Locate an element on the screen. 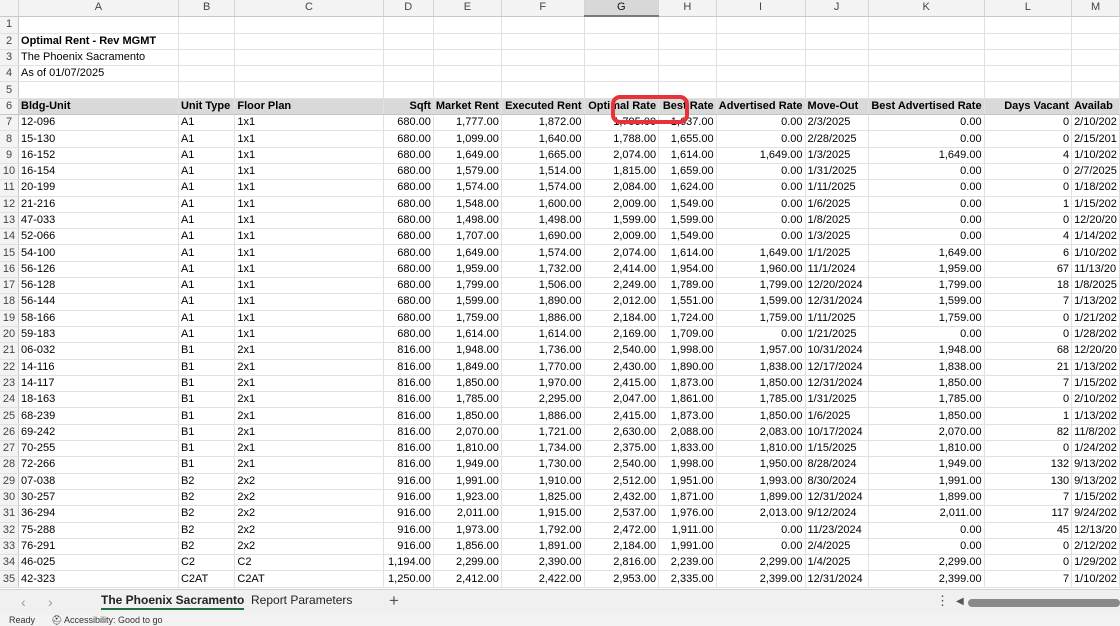 The width and height of the screenshot is (1120, 626). data-cell: 1,890.00 is located at coordinates (543, 302).